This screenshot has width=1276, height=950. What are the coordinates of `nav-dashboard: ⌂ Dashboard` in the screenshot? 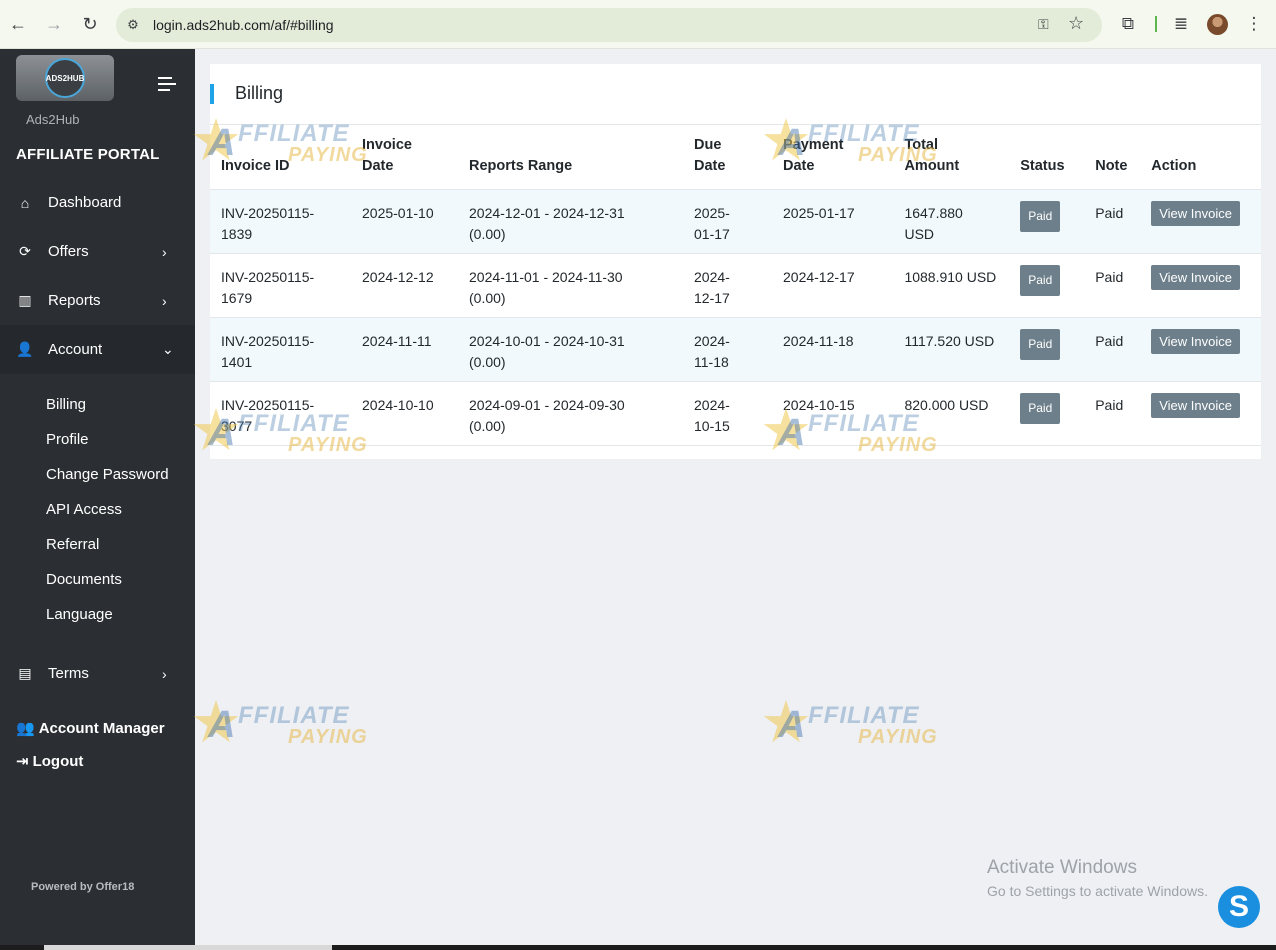 It's located at (97, 202).